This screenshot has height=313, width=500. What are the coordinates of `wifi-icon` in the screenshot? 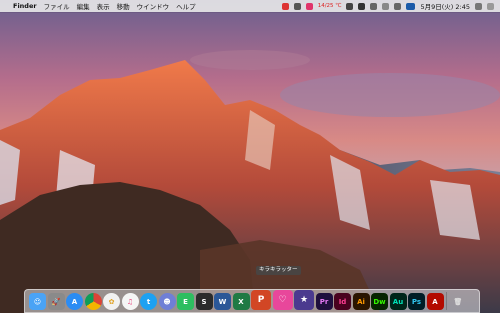 It's located at (374, 6).